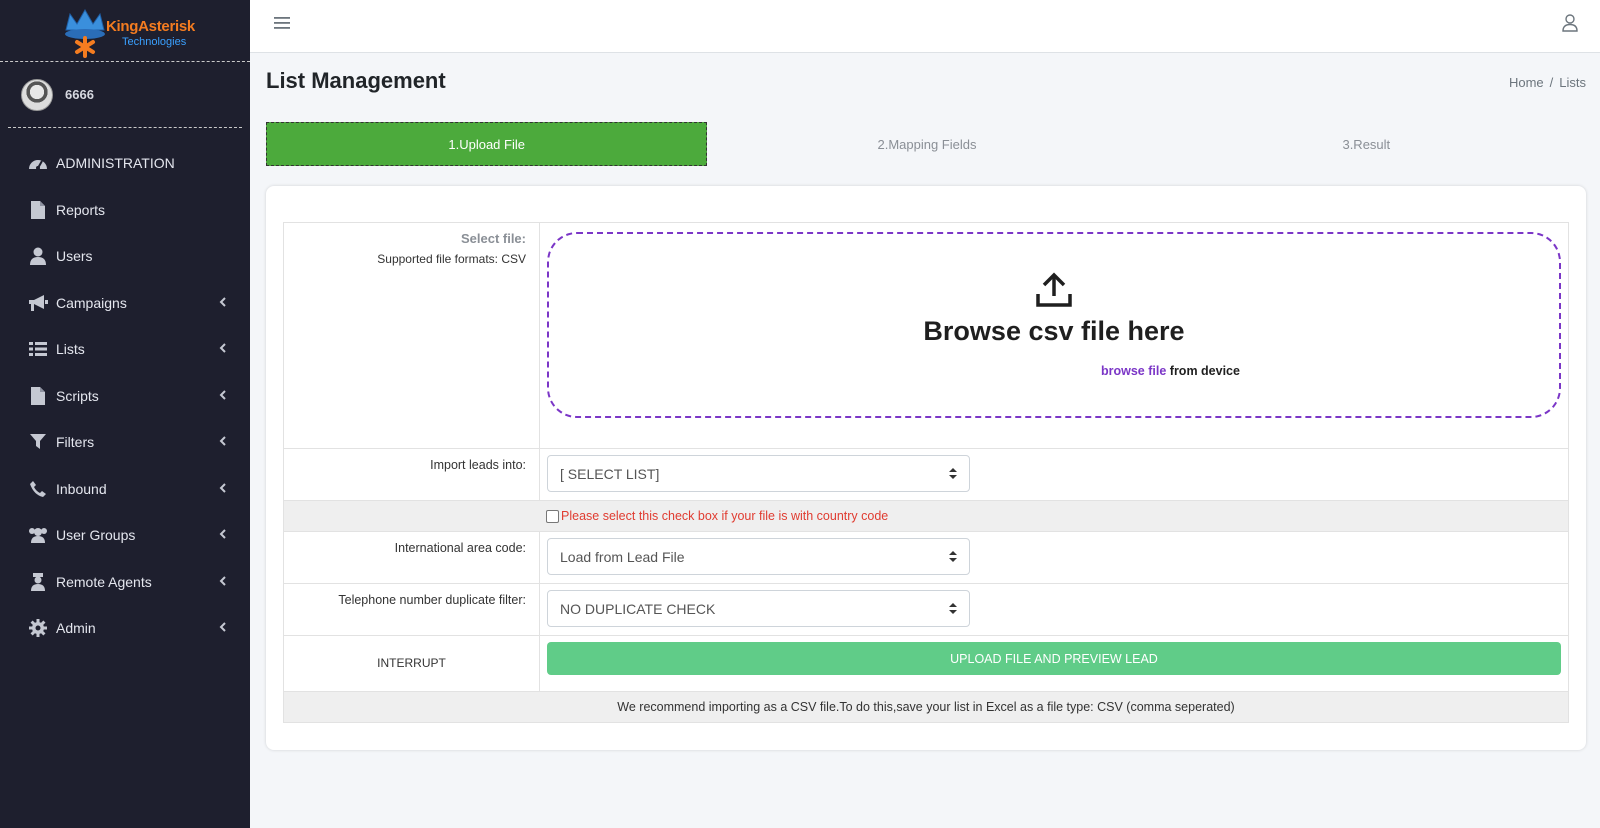 This screenshot has height=828, width=1600. Describe the element at coordinates (38, 303) in the screenshot. I see `megaphone-icon` at that location.